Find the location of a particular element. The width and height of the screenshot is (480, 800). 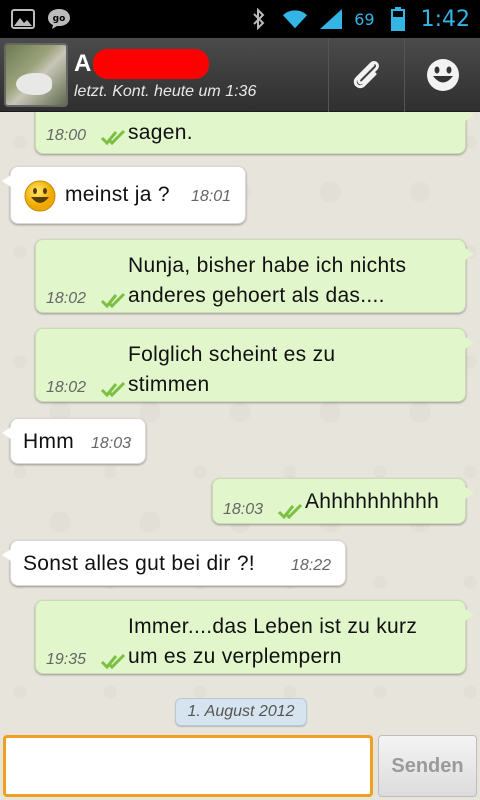

go-notification-icon: go is located at coordinates (59, 19).